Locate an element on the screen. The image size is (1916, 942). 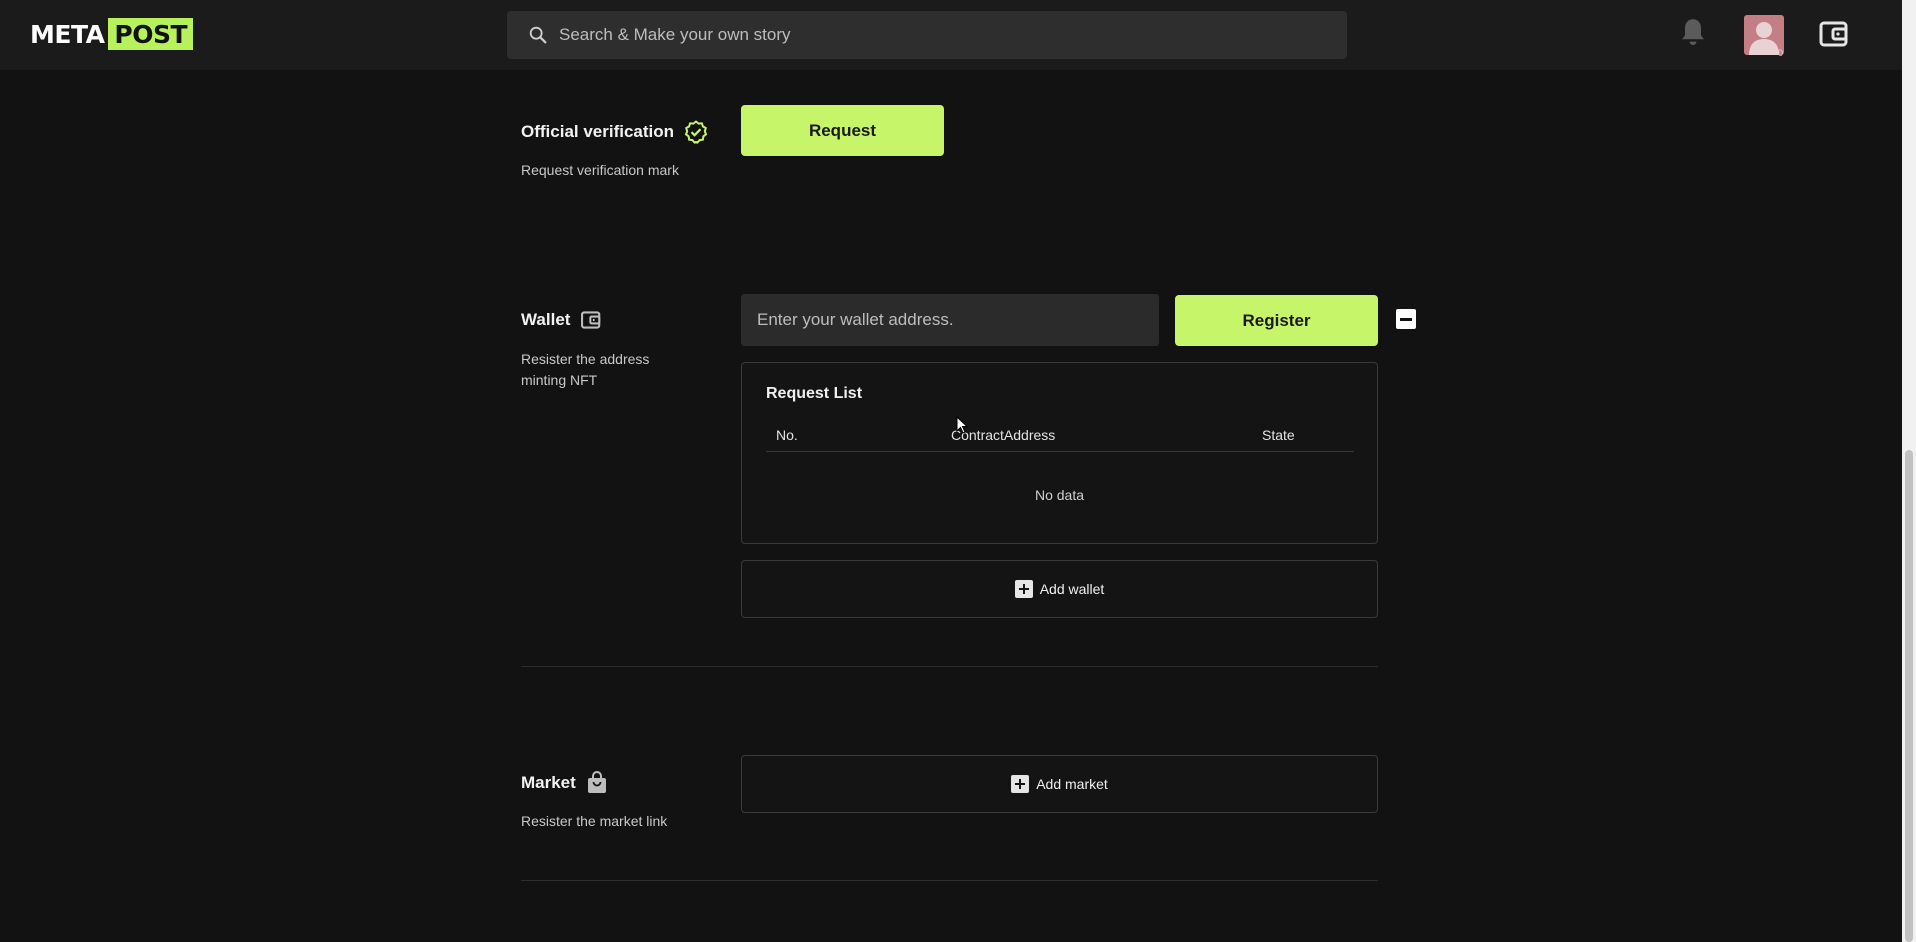
empty-table-text: No data is located at coordinates (1059, 495).